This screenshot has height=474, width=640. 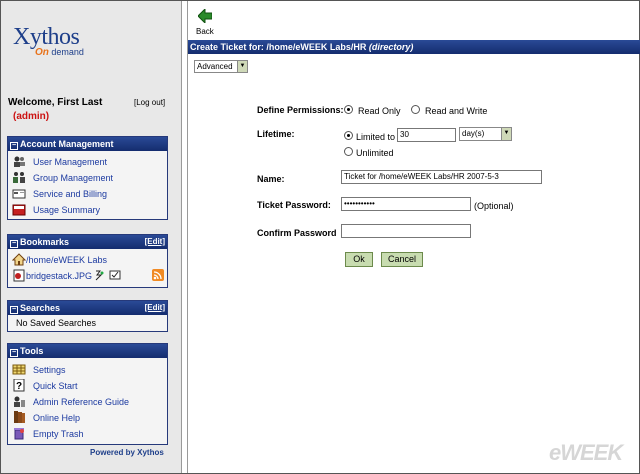 I want to click on usage-icon, so click(x=19, y=210).